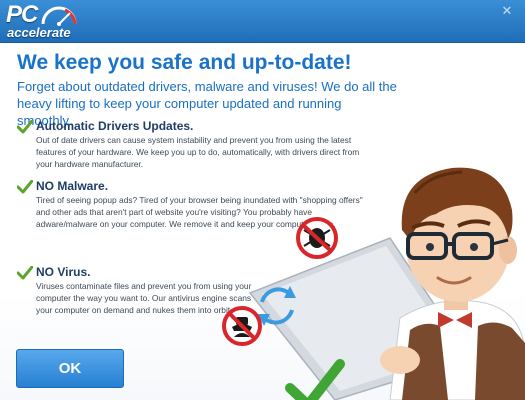 The height and width of the screenshot is (400, 525). I want to click on logo-sub-text: accelerate, so click(39, 32).